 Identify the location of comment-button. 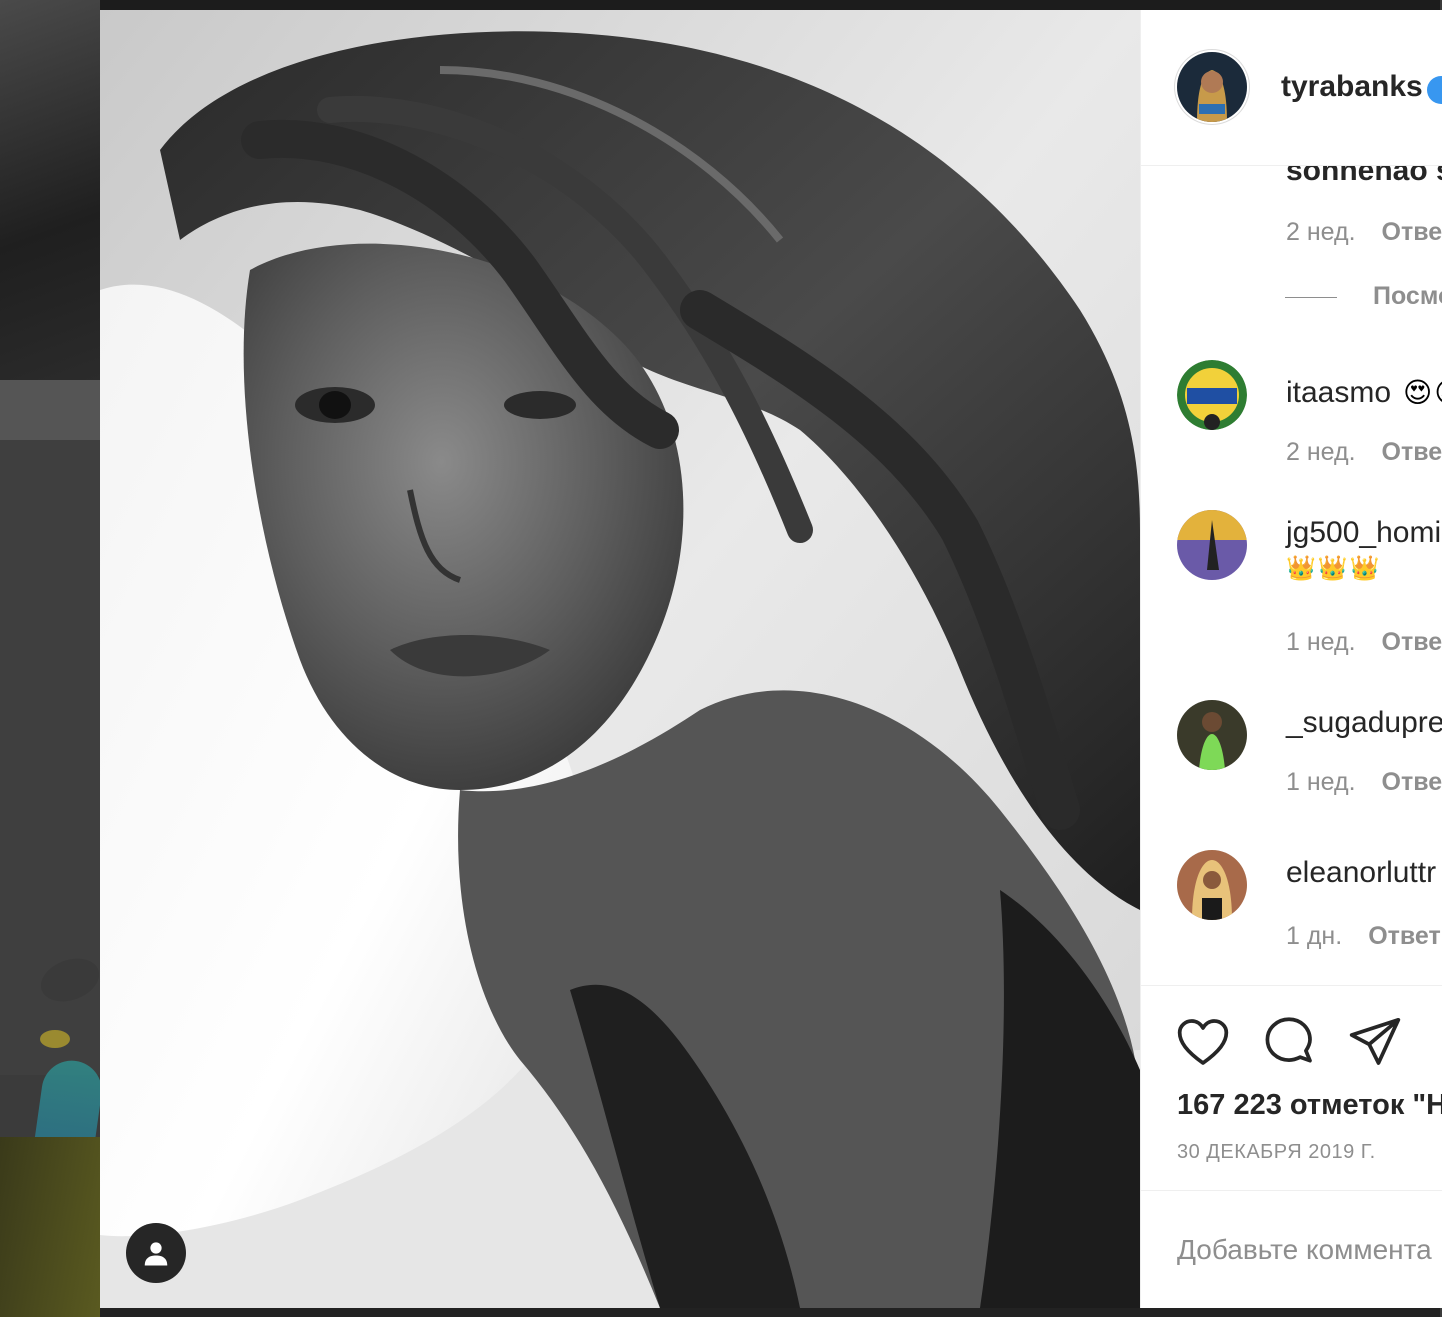
(1289, 1042).